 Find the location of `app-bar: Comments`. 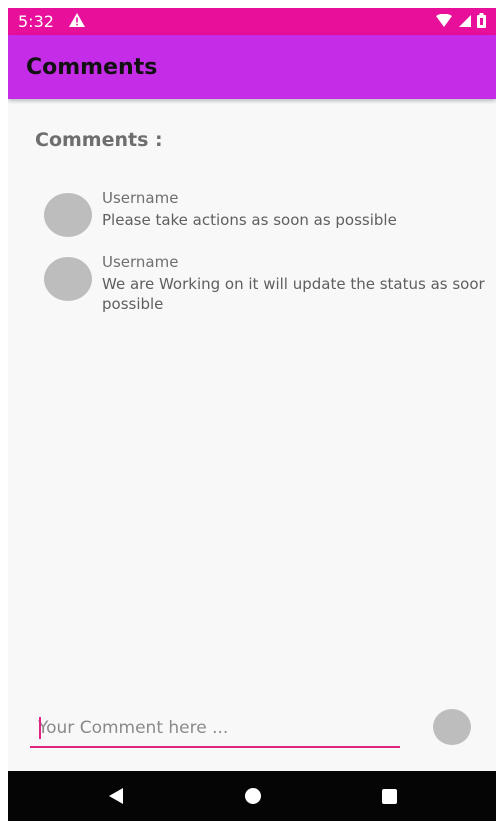

app-bar: Comments is located at coordinates (252, 67).